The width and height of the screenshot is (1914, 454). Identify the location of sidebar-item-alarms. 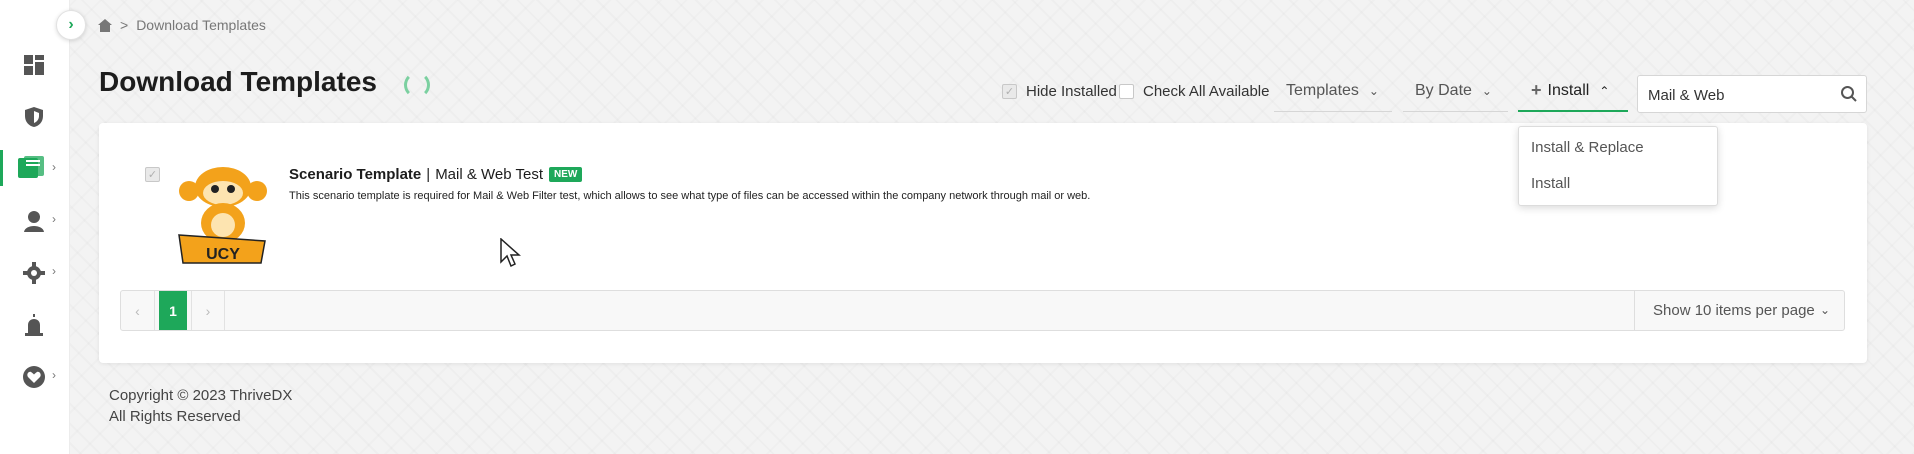
(35, 324).